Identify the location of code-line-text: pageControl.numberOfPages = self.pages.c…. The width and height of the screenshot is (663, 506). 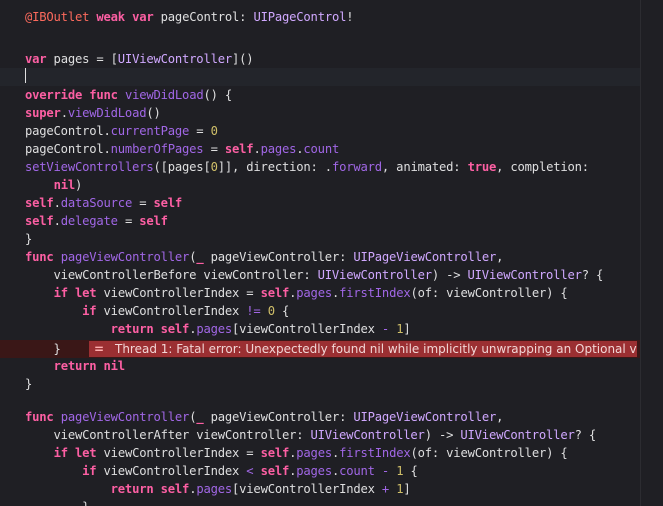
(182, 149).